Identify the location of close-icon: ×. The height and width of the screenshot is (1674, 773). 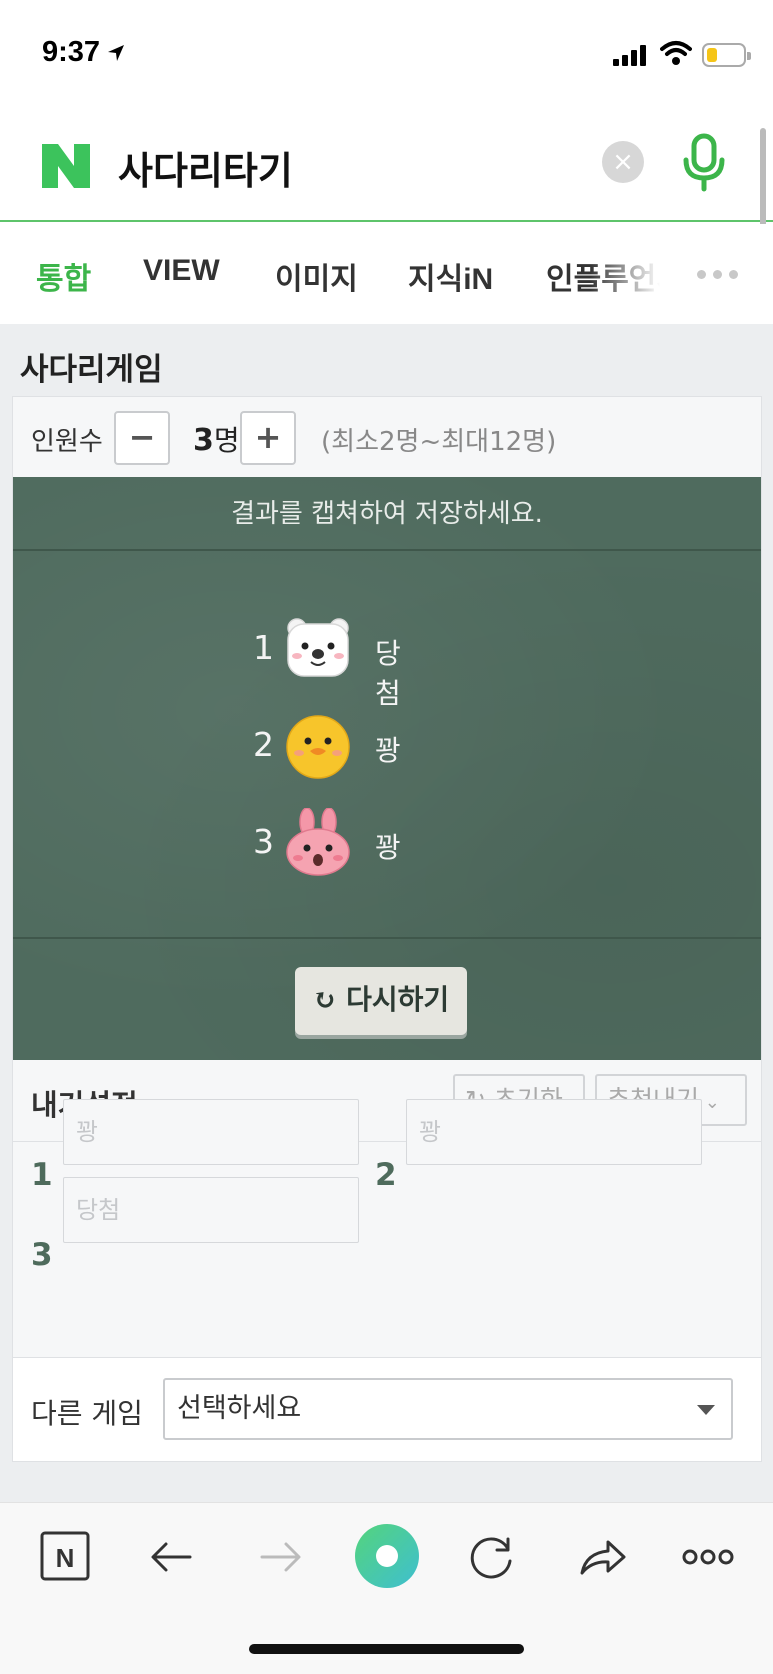
(623, 162).